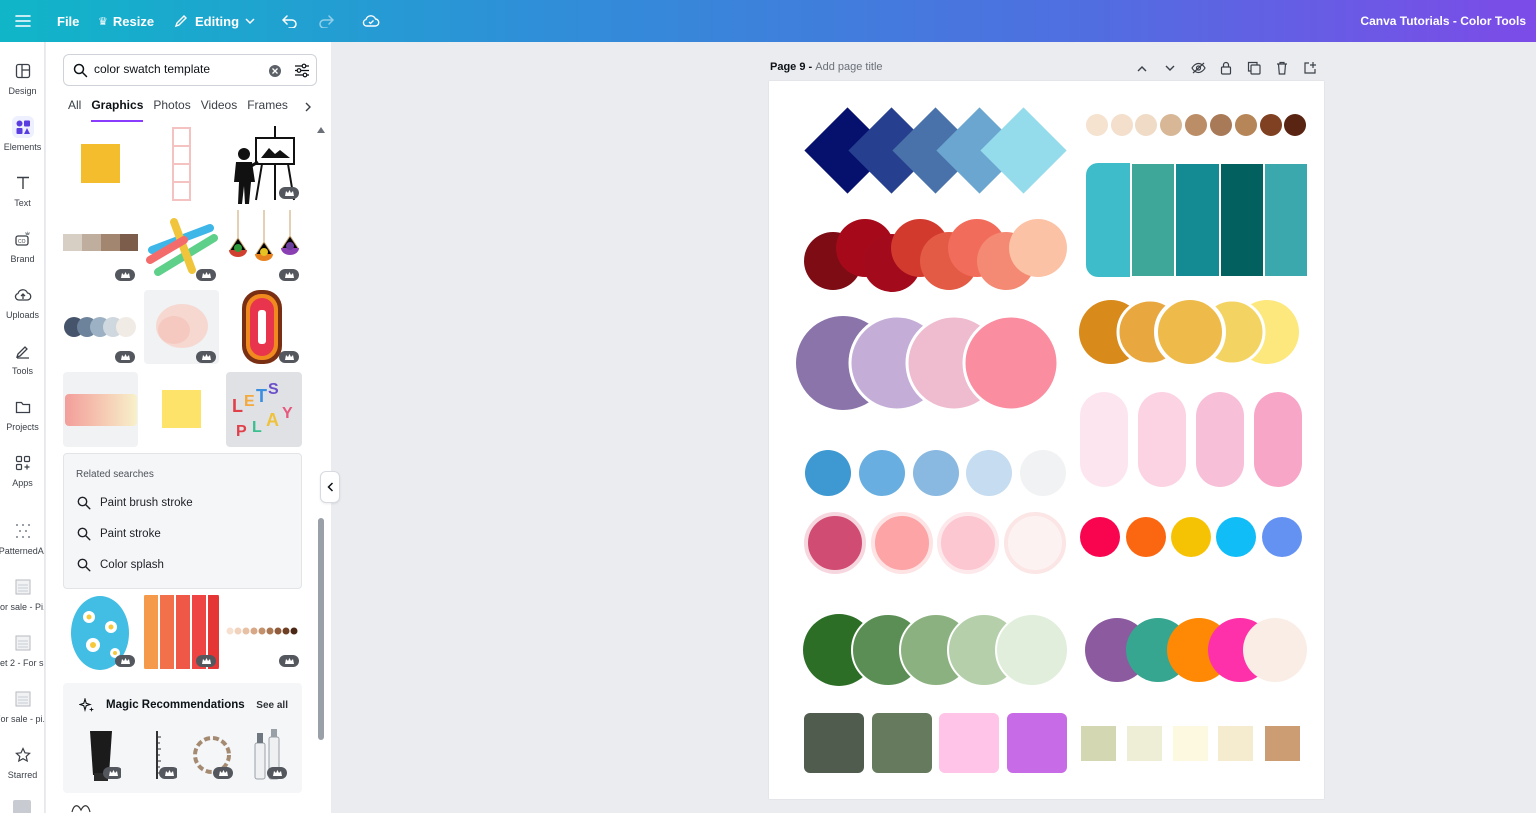 This screenshot has height=813, width=1536. Describe the element at coordinates (100, 246) in the screenshot. I see `graphic-brown-swatch-strip` at that location.